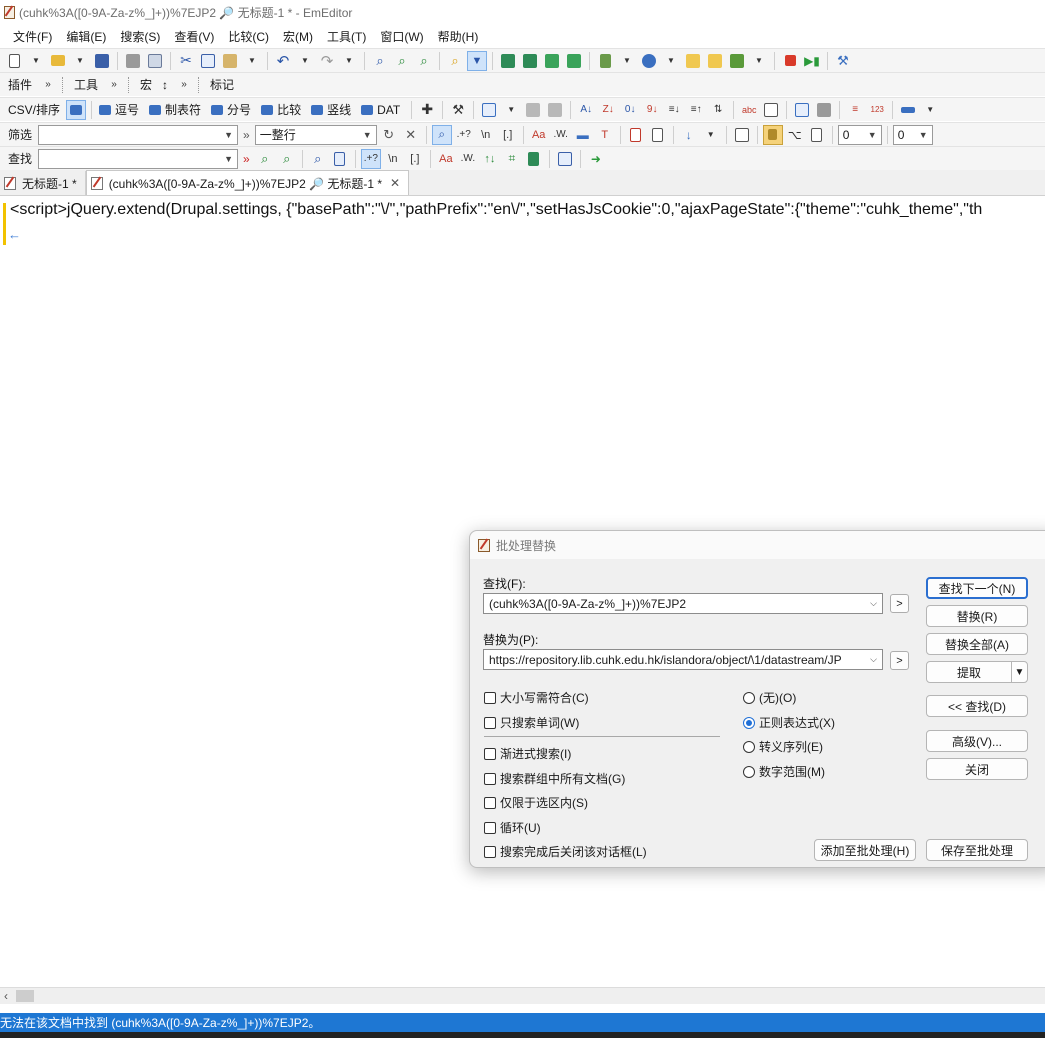 The image size is (1045, 1038). What do you see at coordinates (843, 61) in the screenshot?
I see `plugin-settings-button: ⚒` at bounding box center [843, 61].